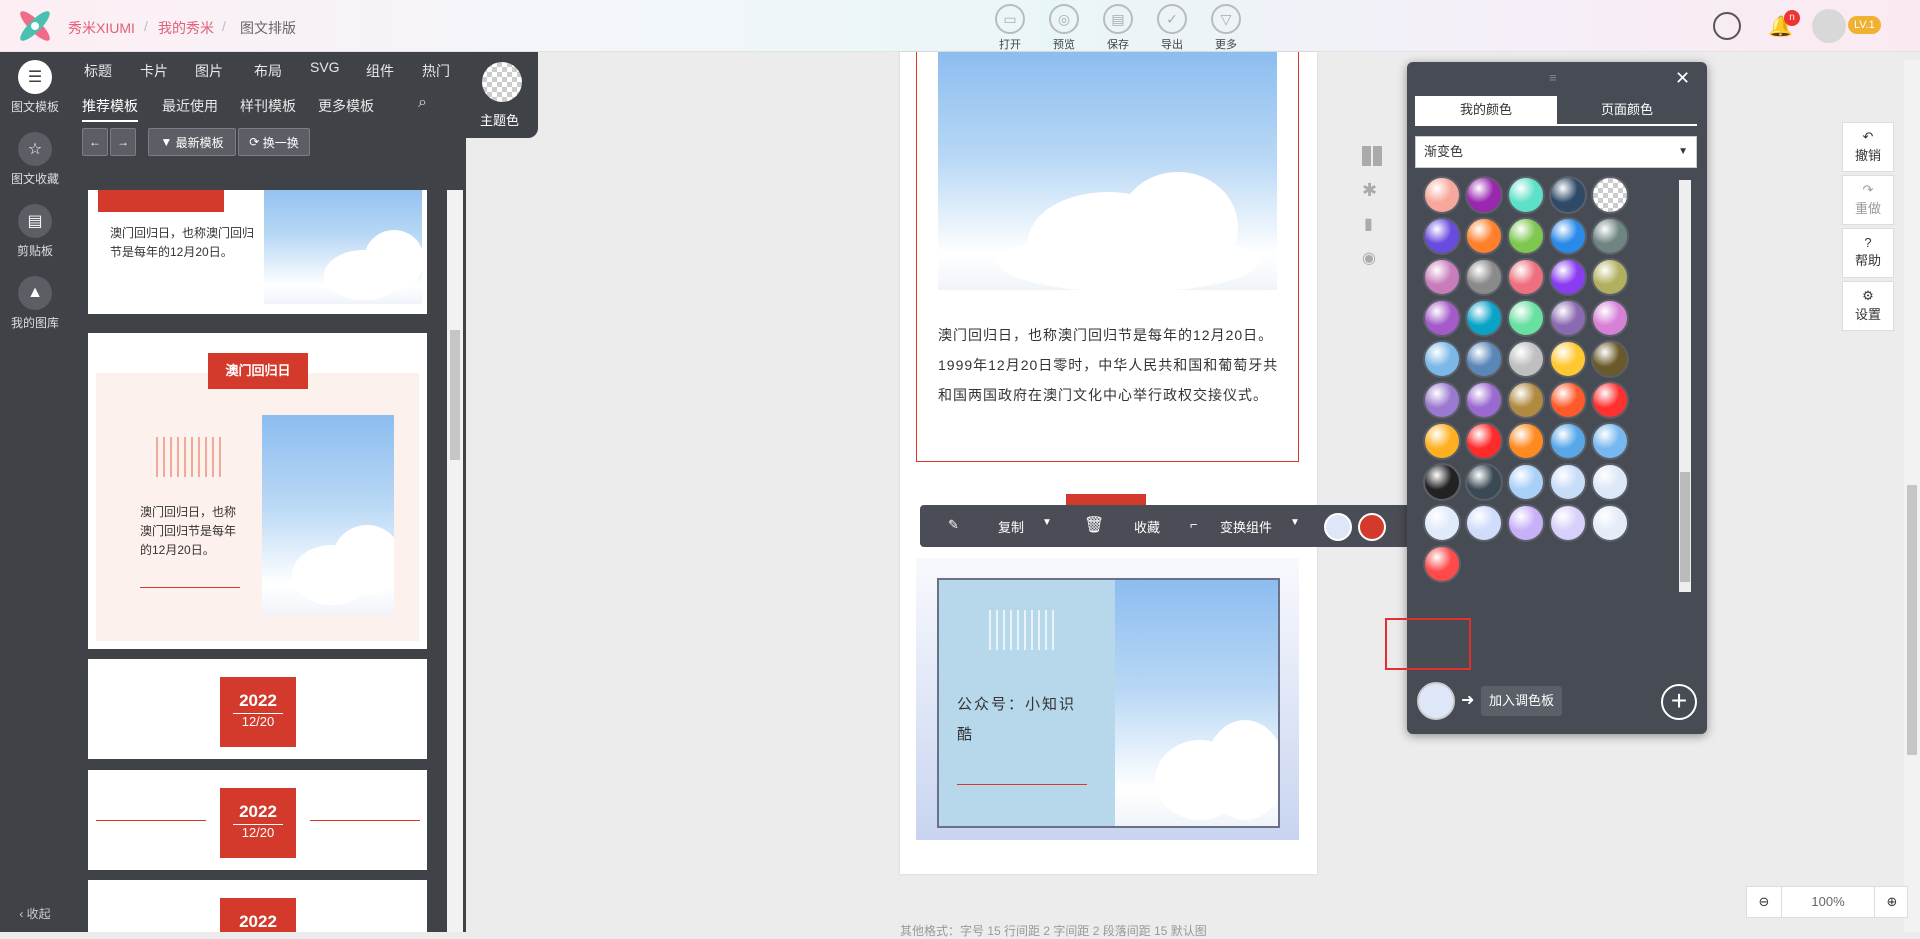  I want to click on help-button: ? 帮助, so click(1868, 253).